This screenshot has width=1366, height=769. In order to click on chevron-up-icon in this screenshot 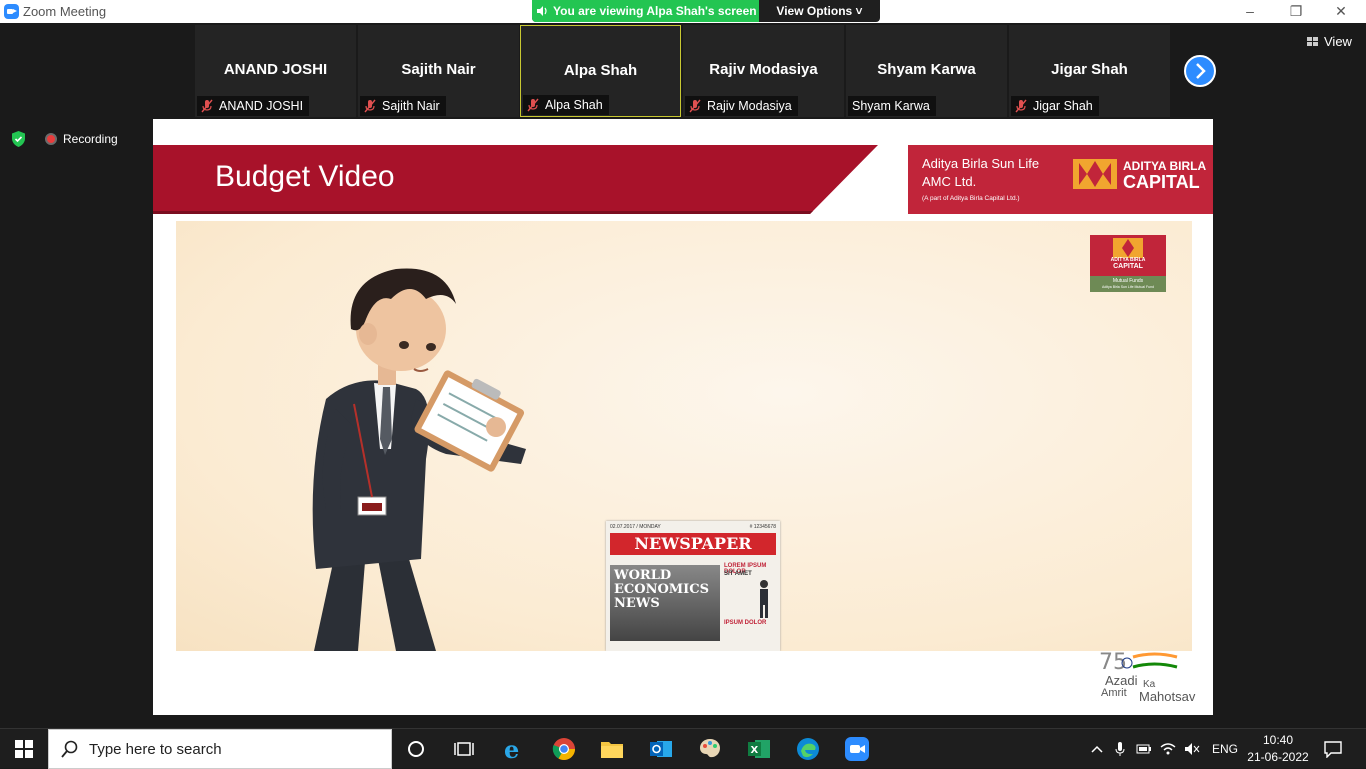, I will do `click(1097, 749)`.